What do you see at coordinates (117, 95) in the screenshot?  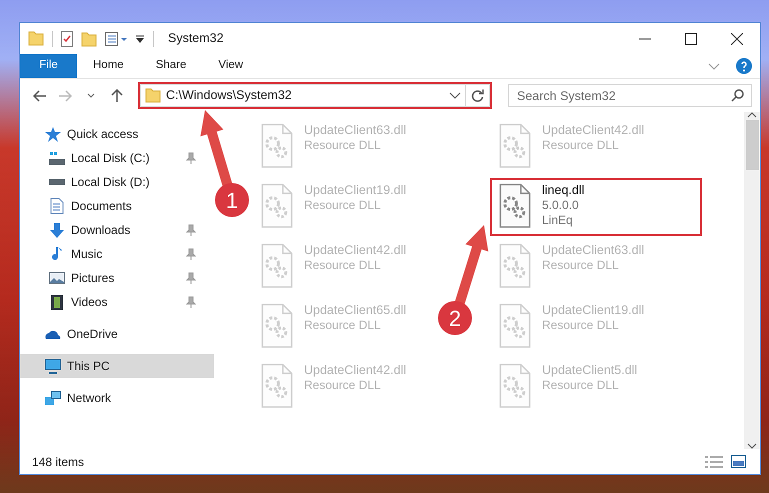 I see `up-arrow-icon` at bounding box center [117, 95].